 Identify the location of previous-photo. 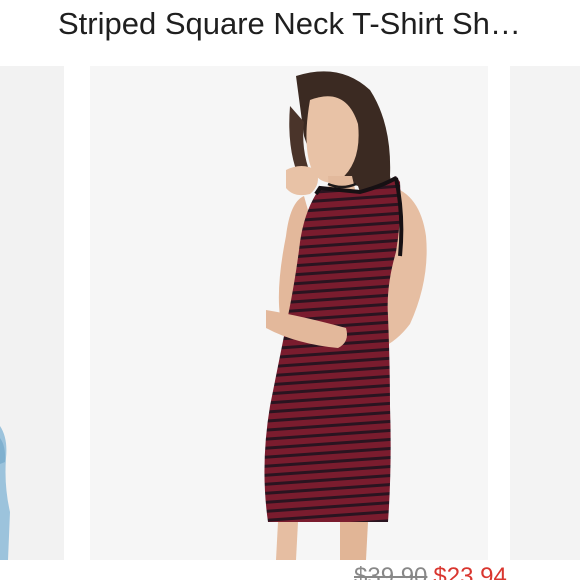
(32, 313).